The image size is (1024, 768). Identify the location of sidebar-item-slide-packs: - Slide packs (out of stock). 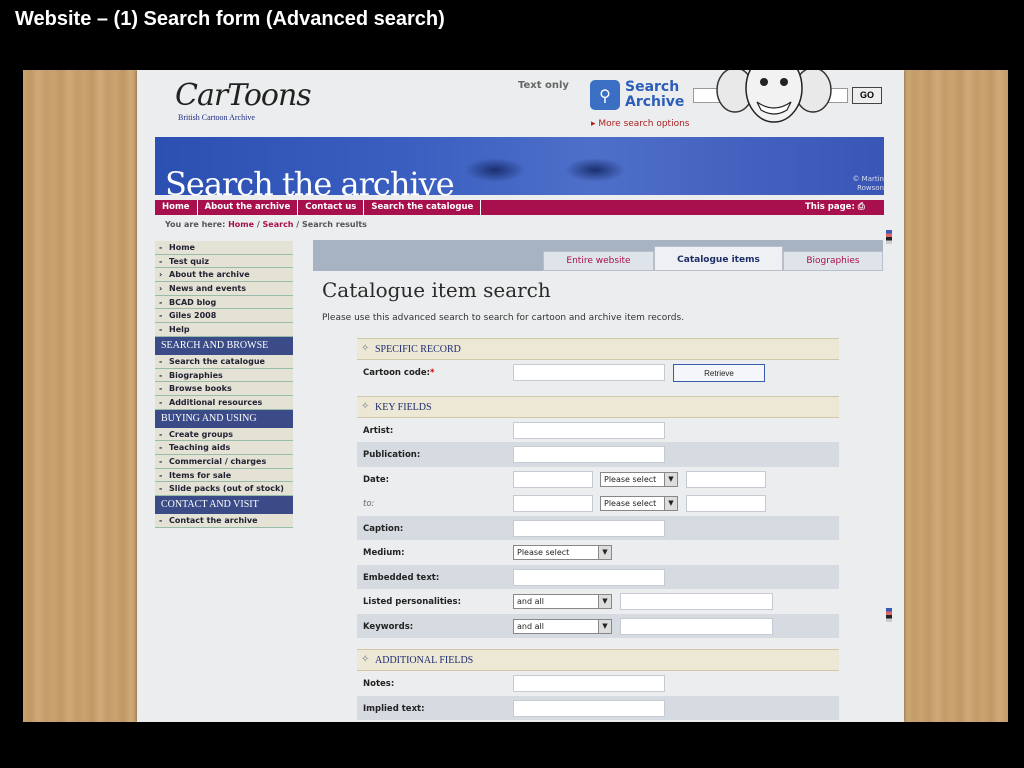
(224, 489).